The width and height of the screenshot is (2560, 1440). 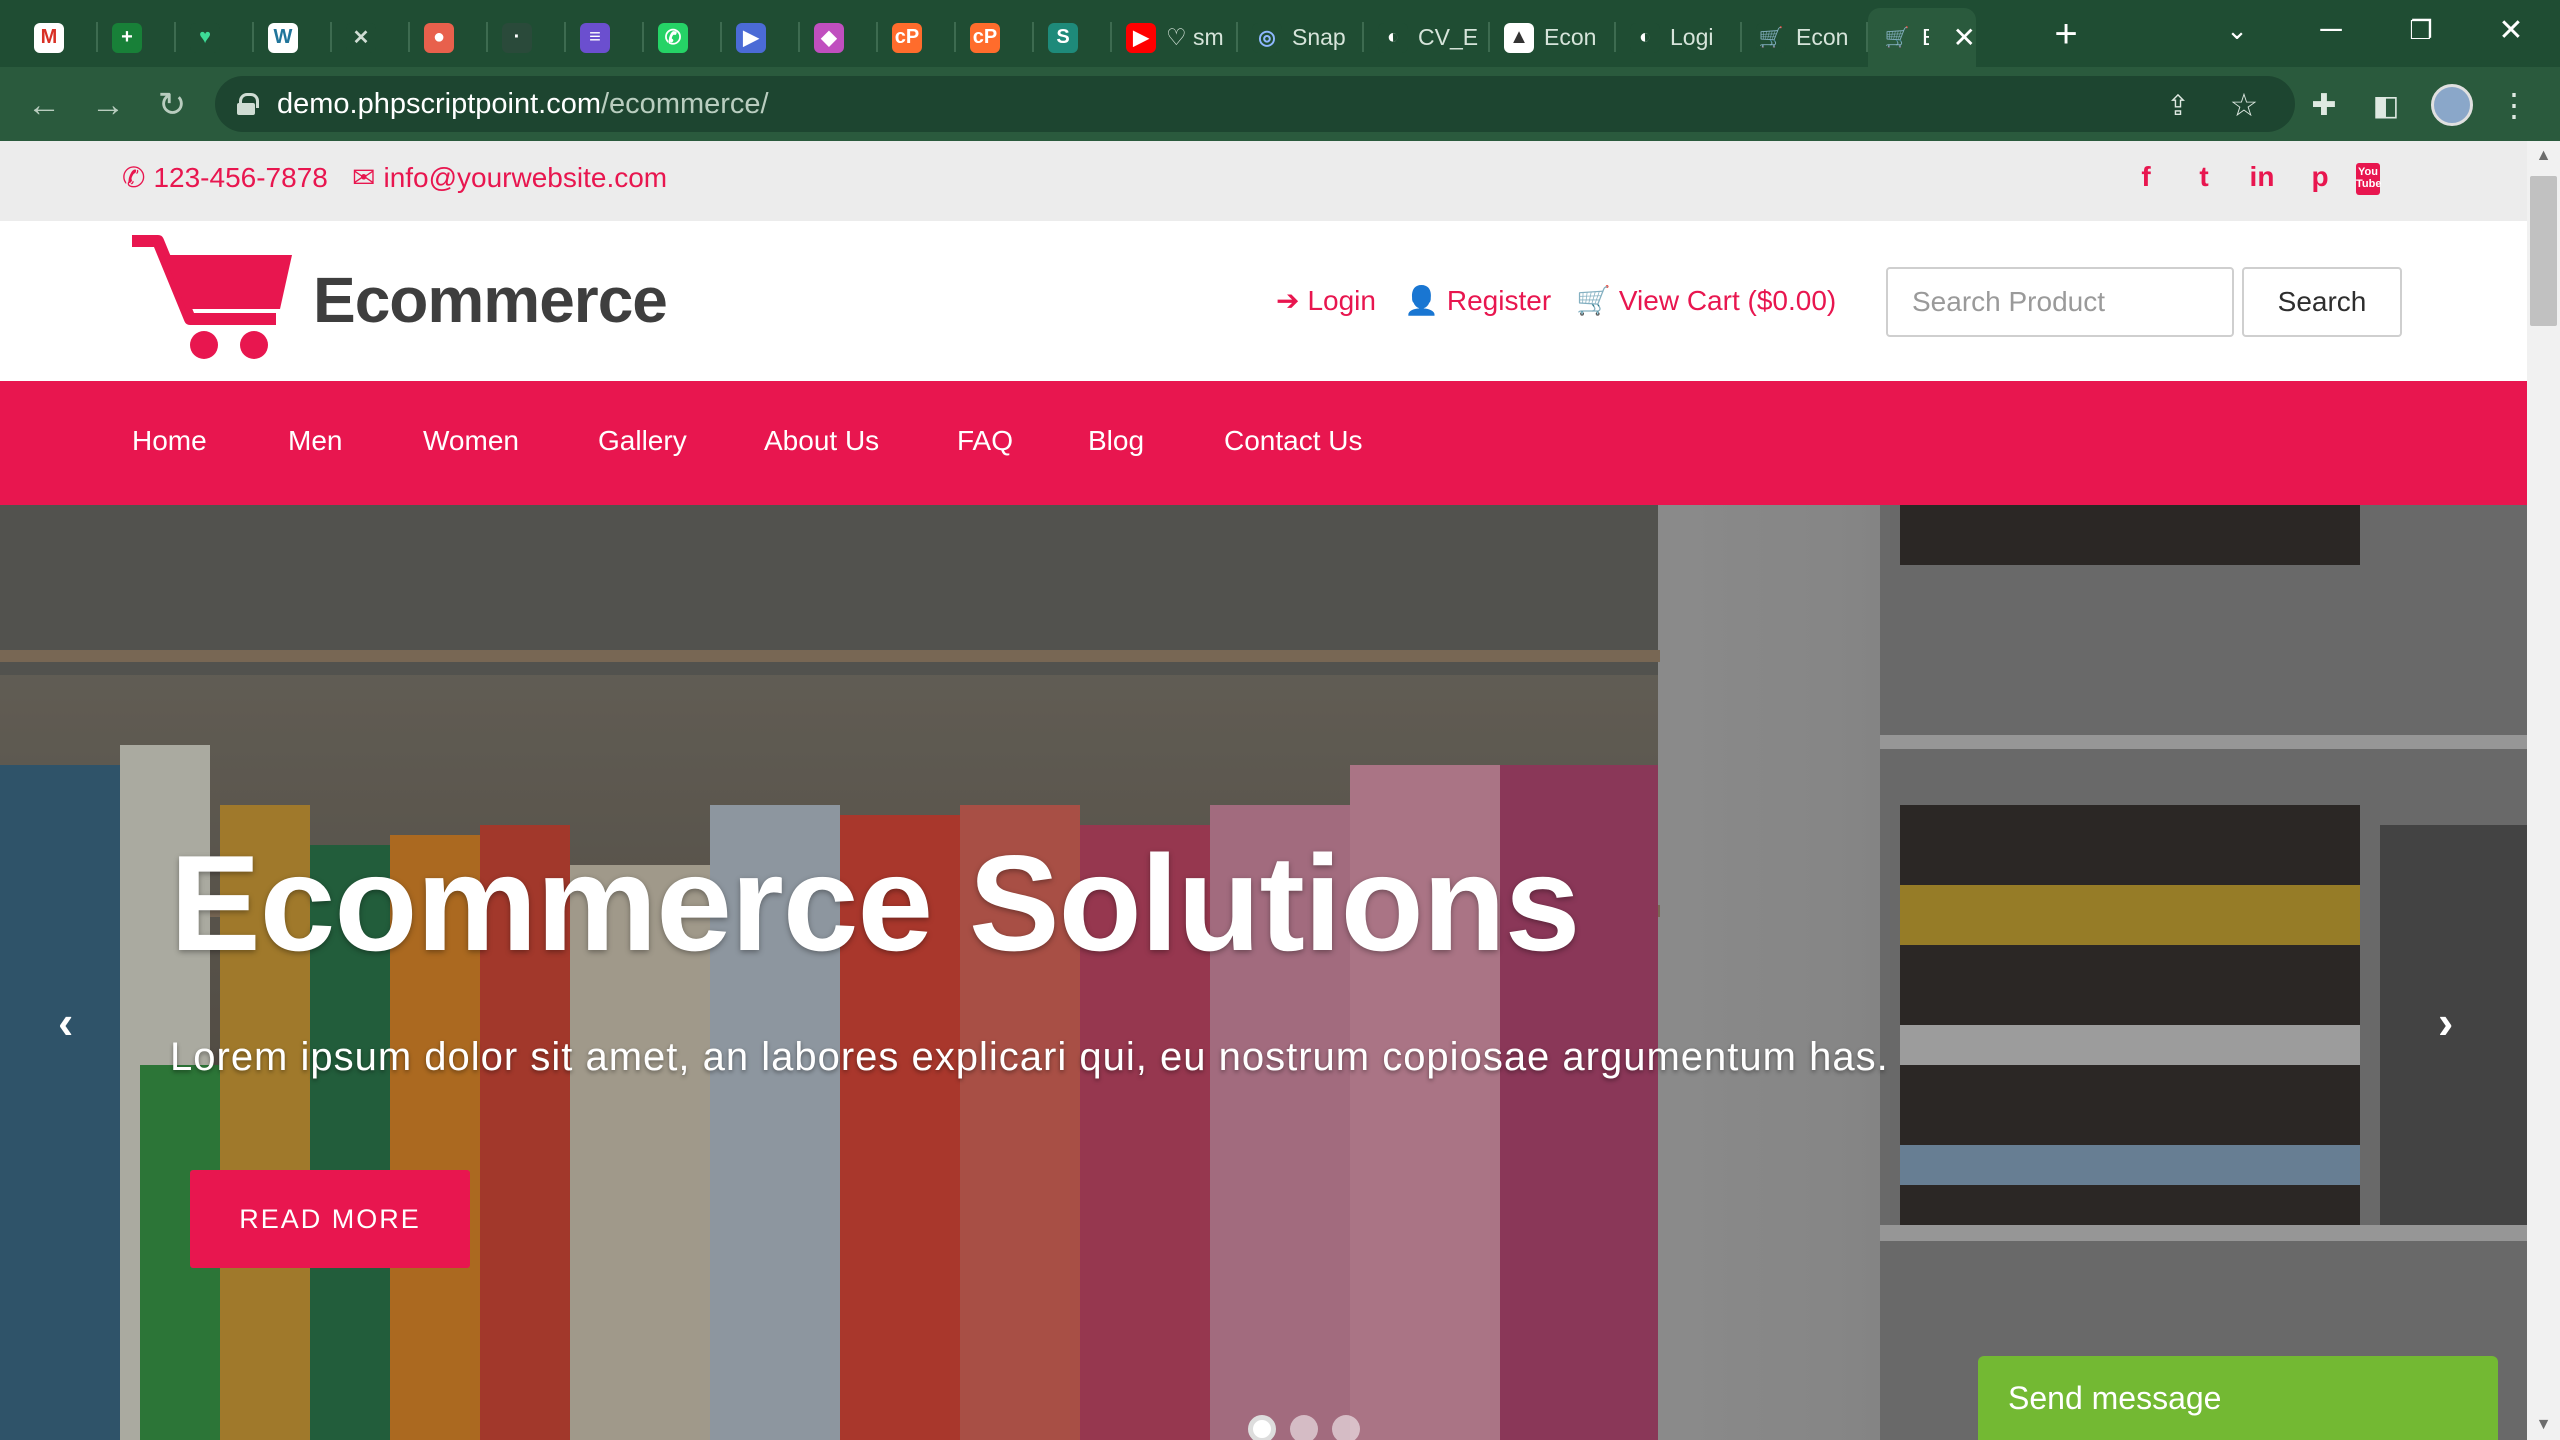 What do you see at coordinates (44, 105) in the screenshot?
I see `back-arrow-icon: ←` at bounding box center [44, 105].